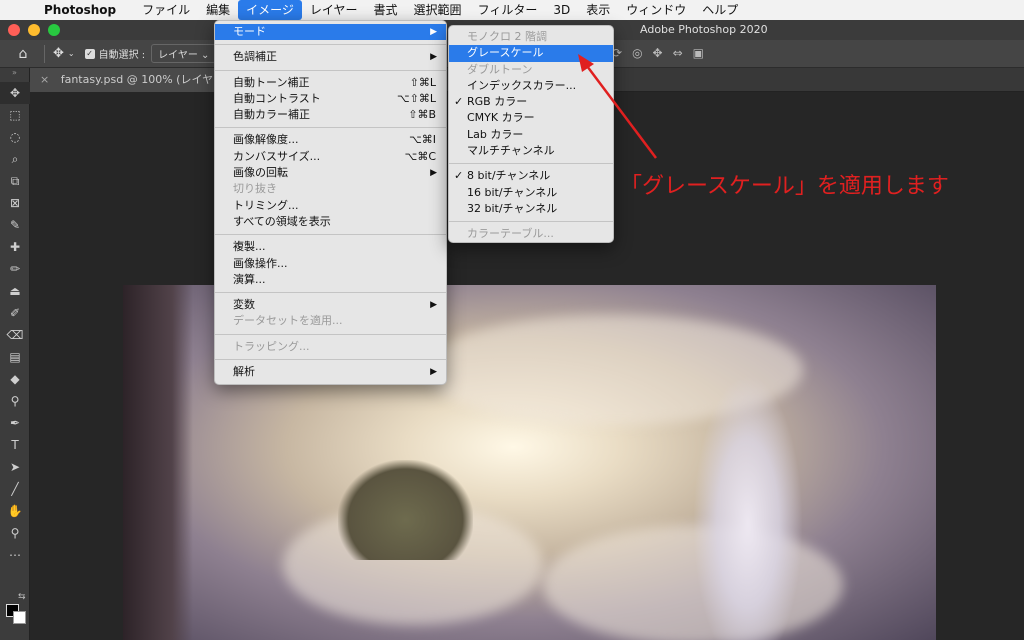  Describe the element at coordinates (15, 247) in the screenshot. I see `tool-button-icon: ✚` at that location.